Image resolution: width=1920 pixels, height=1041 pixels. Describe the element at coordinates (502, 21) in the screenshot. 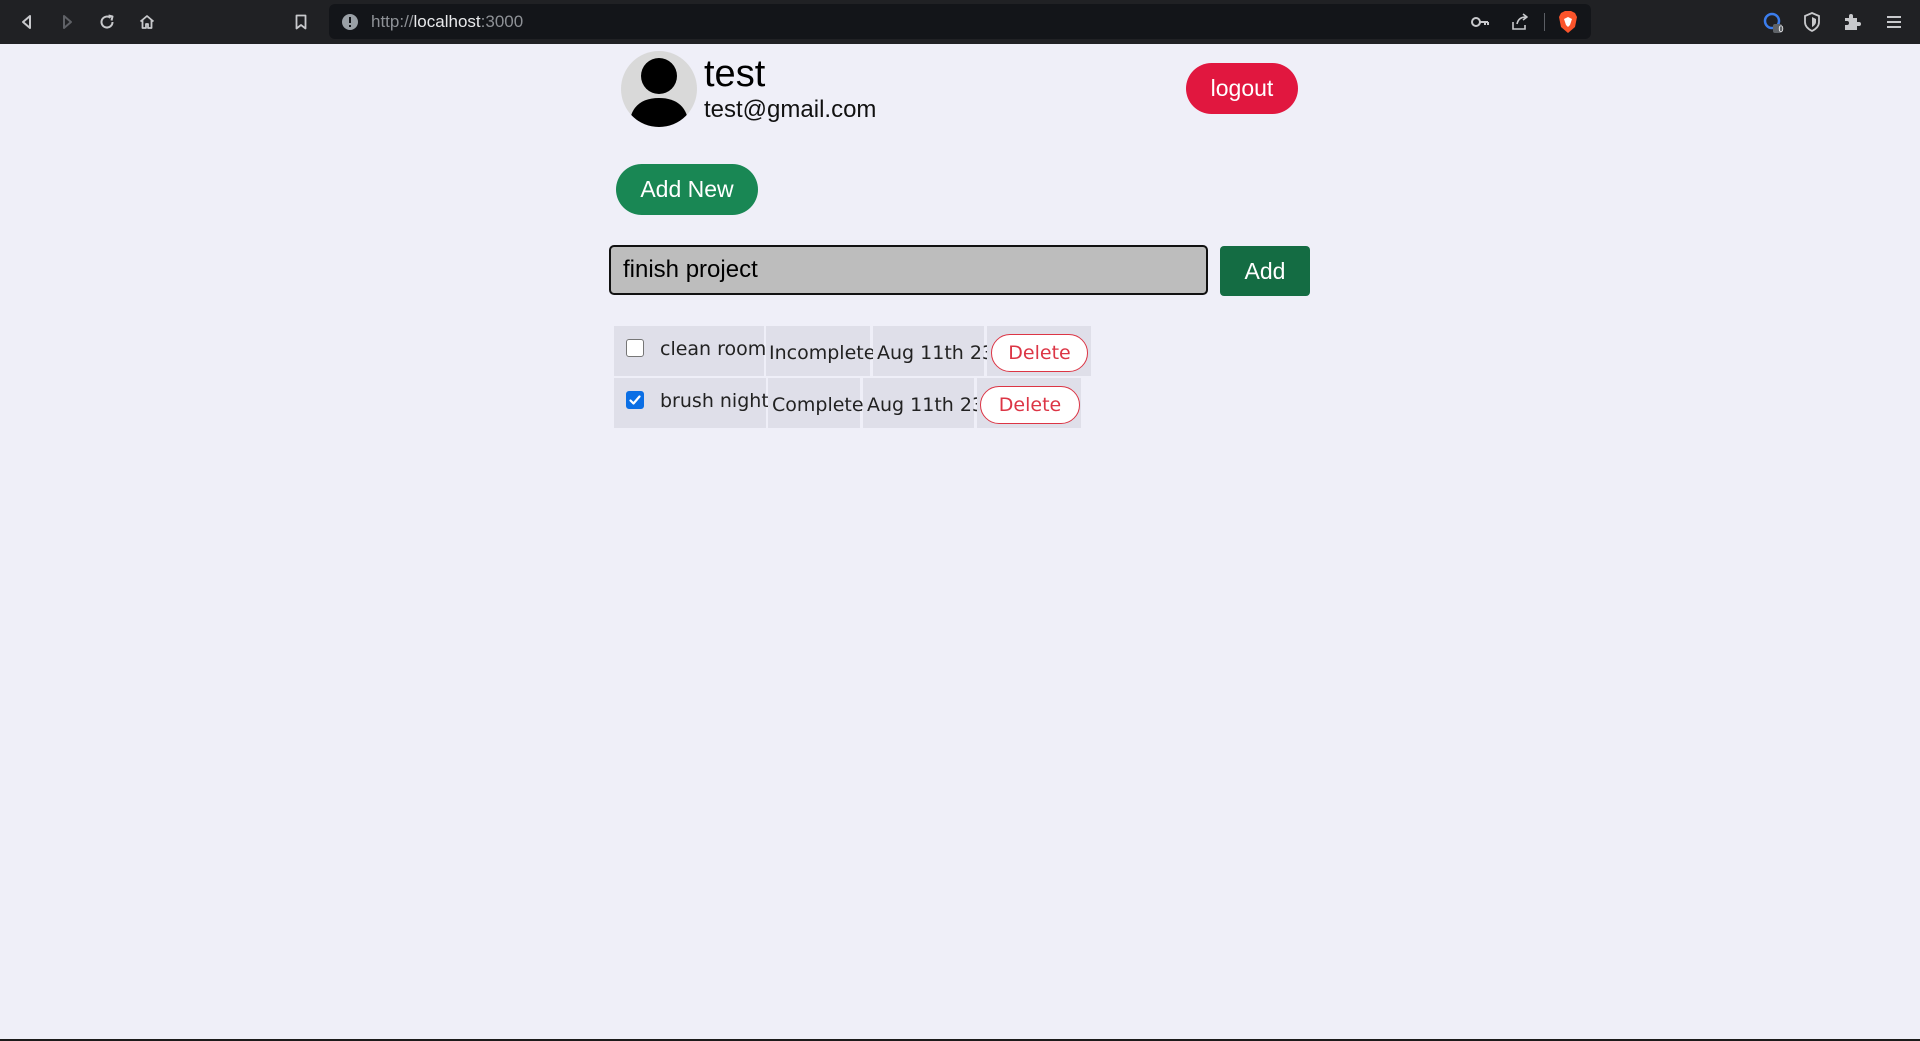

I see `url-port: :3000` at that location.